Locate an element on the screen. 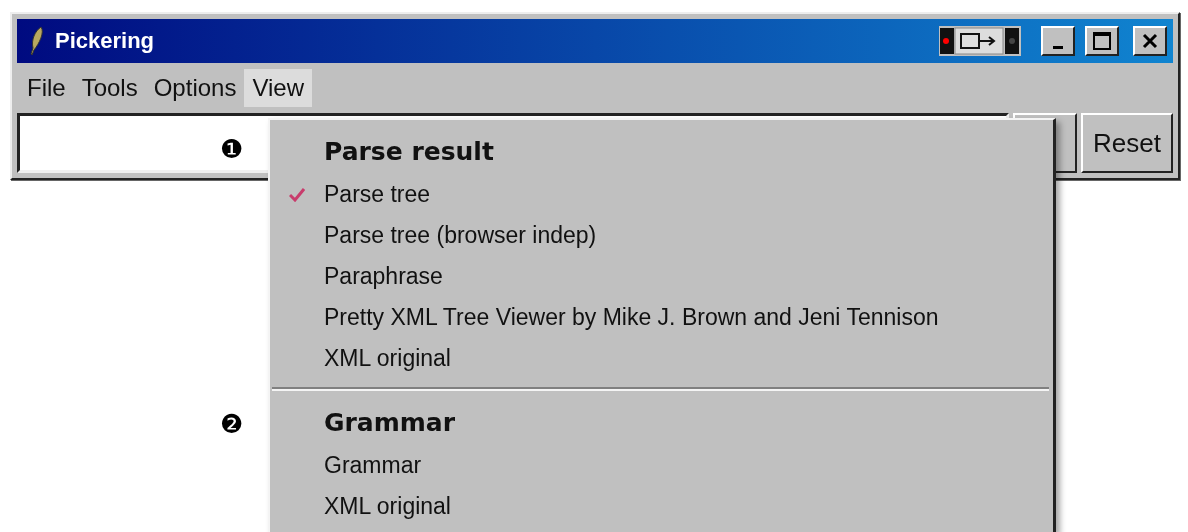 This screenshot has height=532, width=1188. menu-item: Options is located at coordinates (195, 88).